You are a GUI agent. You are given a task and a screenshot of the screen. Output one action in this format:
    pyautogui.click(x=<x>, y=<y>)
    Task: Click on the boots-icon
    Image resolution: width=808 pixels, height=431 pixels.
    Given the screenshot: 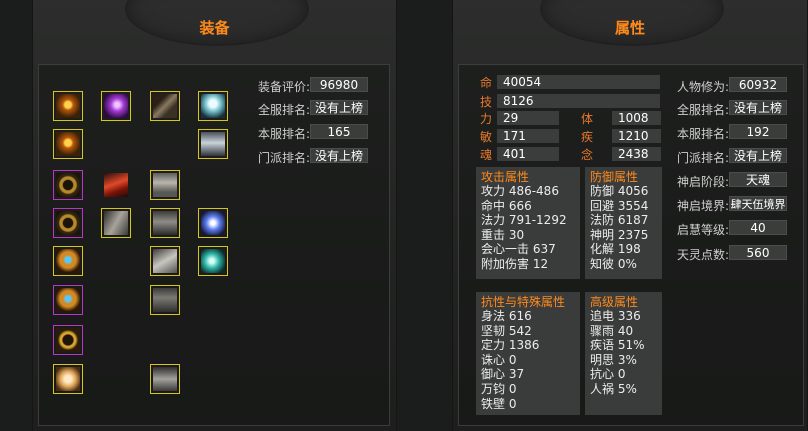 What is the action you would take?
    pyautogui.click(x=165, y=106)
    